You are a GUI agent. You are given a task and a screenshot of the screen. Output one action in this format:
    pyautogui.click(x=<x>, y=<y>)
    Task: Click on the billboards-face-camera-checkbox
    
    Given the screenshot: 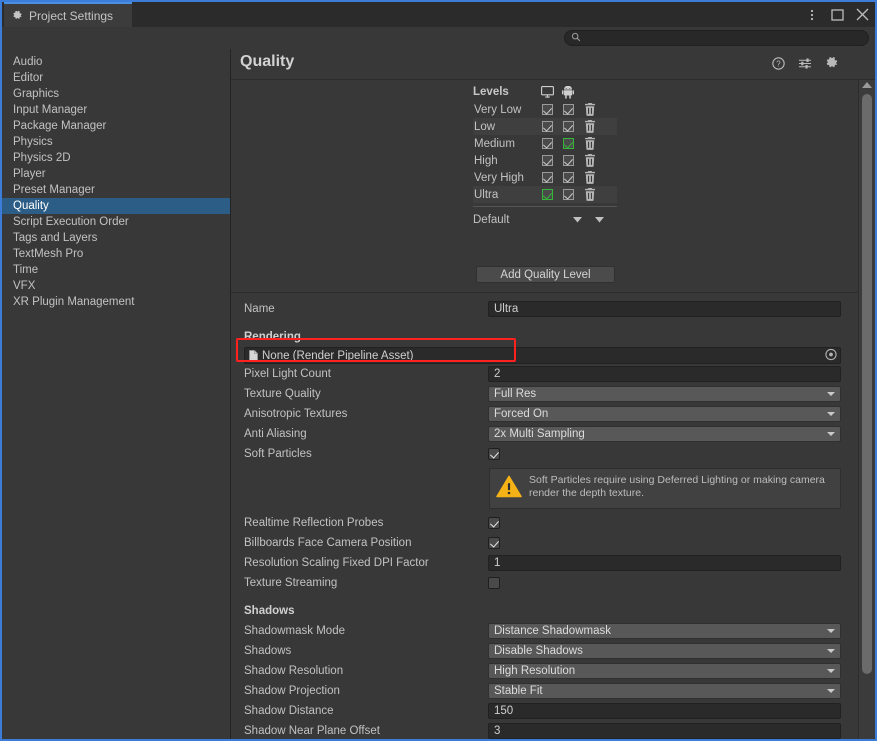 What is the action you would take?
    pyautogui.click(x=494, y=543)
    